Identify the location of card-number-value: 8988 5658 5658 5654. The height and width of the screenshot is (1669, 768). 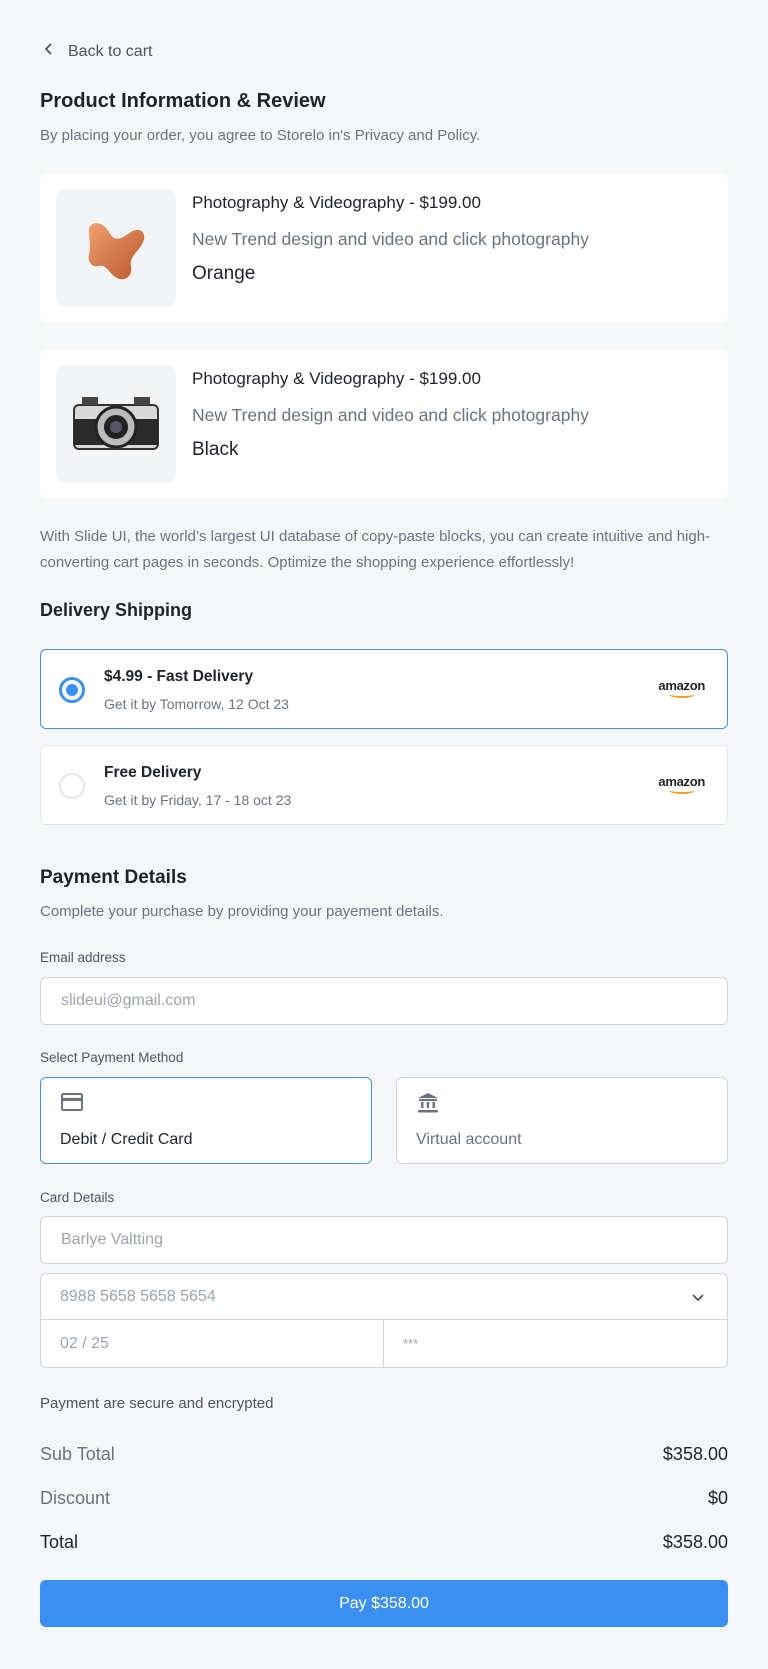
(138, 1296).